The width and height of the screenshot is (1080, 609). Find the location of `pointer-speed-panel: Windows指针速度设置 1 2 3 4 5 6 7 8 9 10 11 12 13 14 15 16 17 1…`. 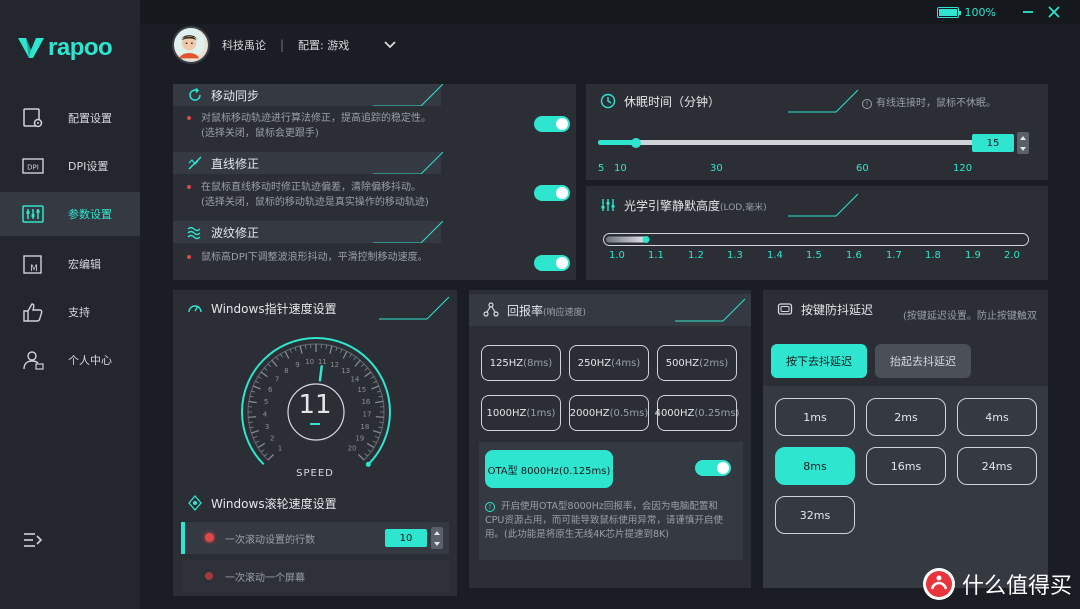

pointer-speed-panel: Windows指针速度设置 1 2 3 4 5 6 7 8 9 10 11 12 13 14 15 16 17 1… is located at coordinates (315, 443).